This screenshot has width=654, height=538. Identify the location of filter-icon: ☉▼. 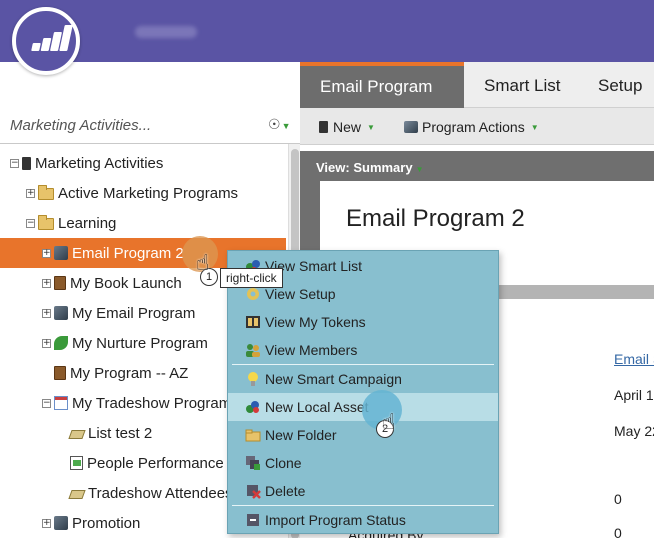
(279, 124).